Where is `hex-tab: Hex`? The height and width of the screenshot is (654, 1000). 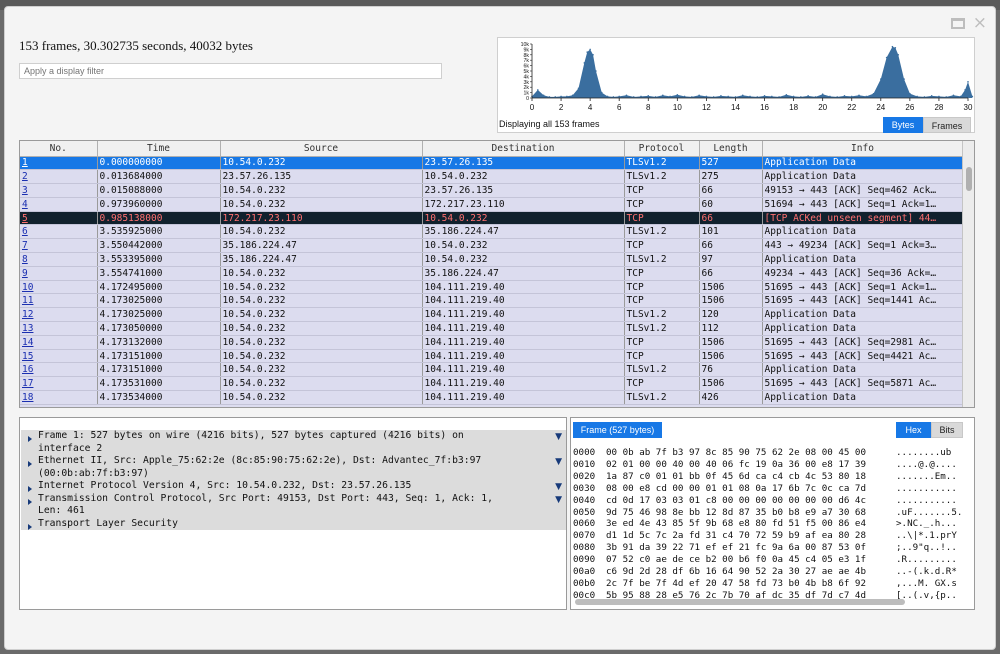
hex-tab: Hex is located at coordinates (913, 430).